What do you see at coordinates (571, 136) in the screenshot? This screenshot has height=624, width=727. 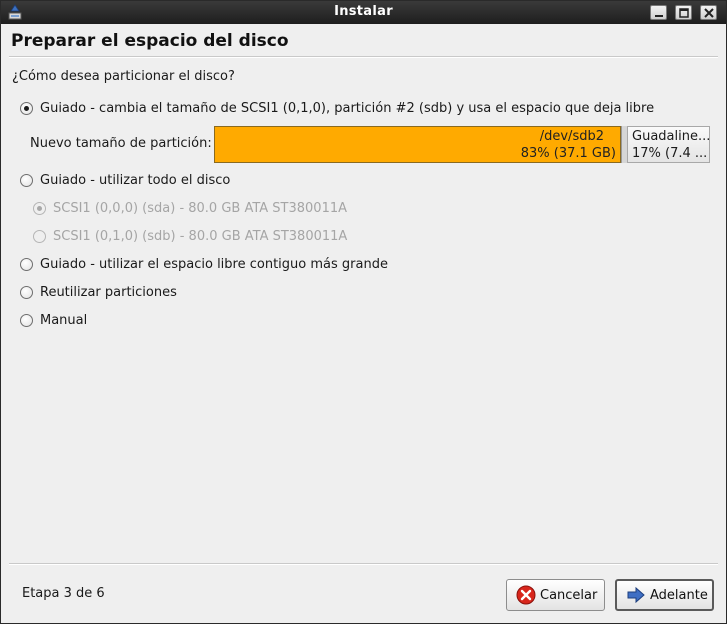 I see `existing-partition-name: /dev/sdb2` at bounding box center [571, 136].